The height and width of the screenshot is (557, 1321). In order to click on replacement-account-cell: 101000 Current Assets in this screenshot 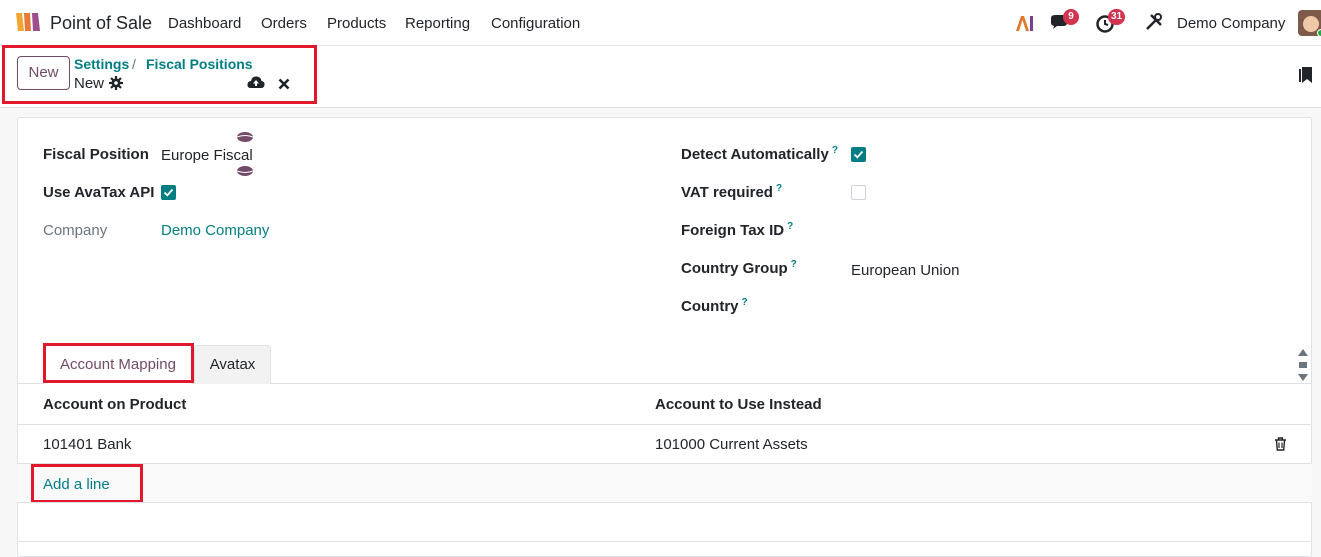, I will do `click(731, 444)`.